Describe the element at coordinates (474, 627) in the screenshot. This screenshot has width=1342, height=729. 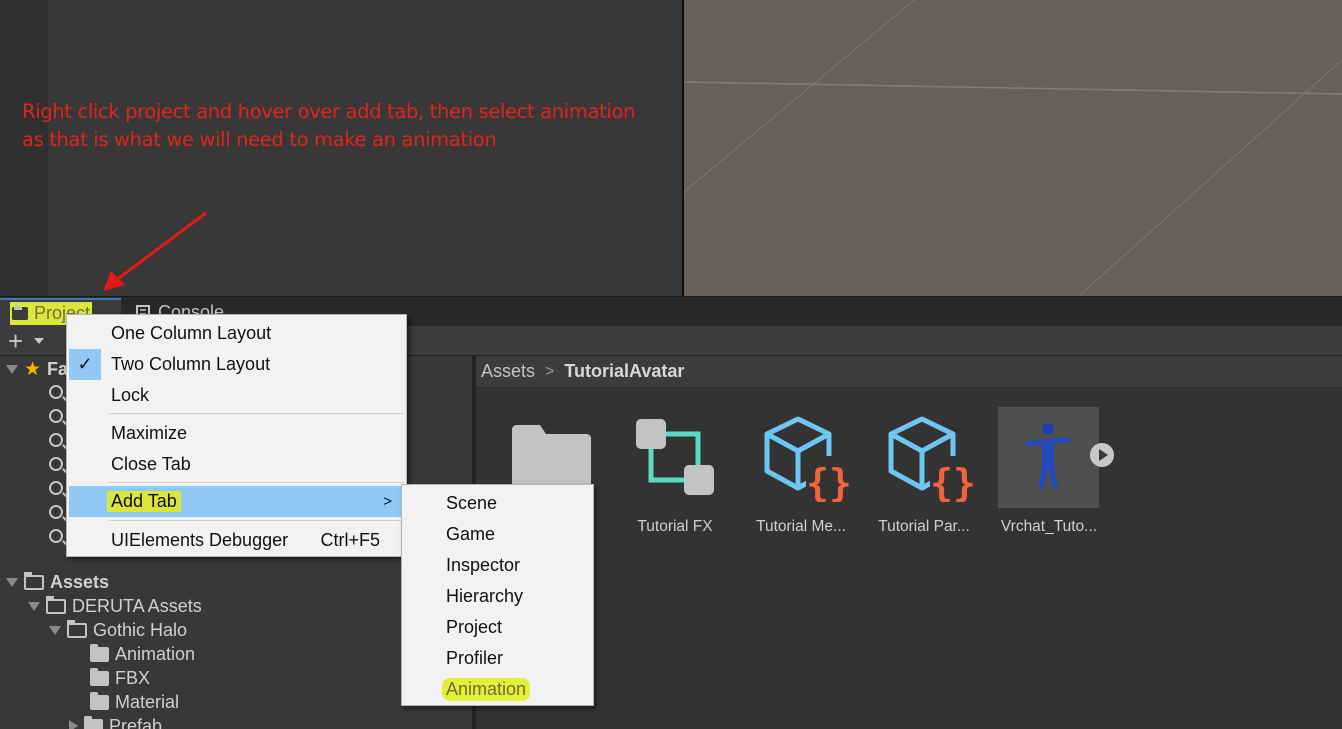
I see `submenu-item-label: Project` at that location.